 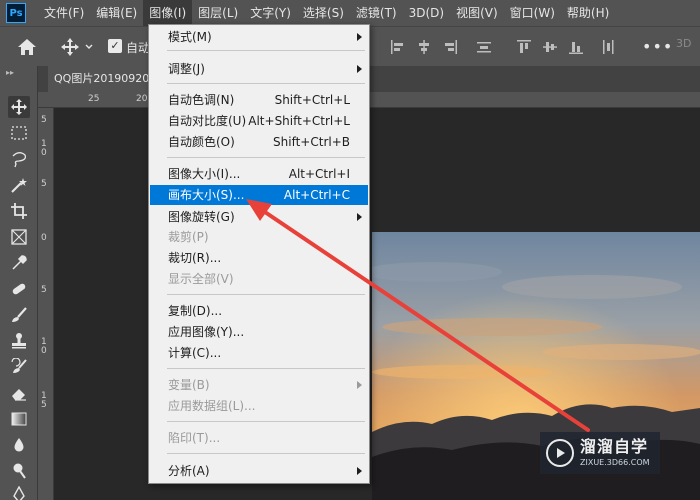 I want to click on menu-layer: 图层(L), so click(x=218, y=13).